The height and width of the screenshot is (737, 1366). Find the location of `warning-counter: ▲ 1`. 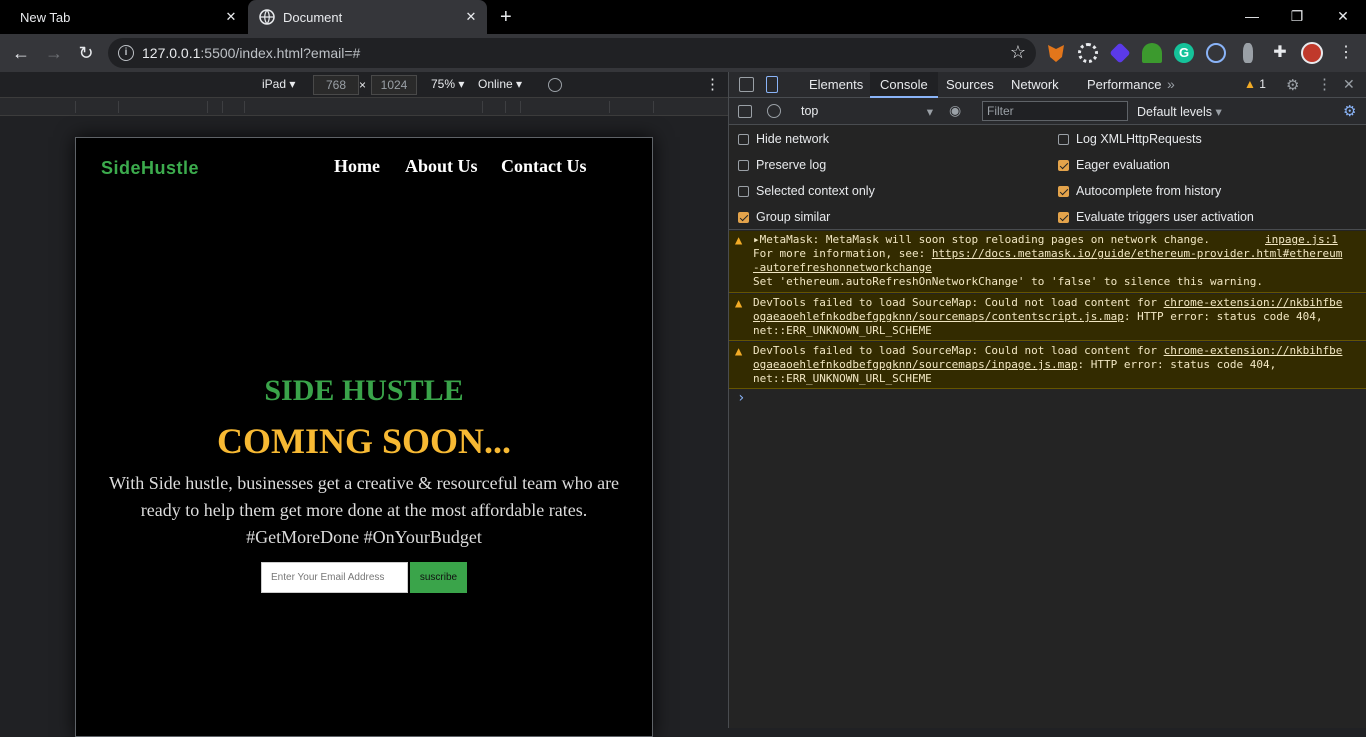

warning-counter: ▲ 1 is located at coordinates (1255, 84).